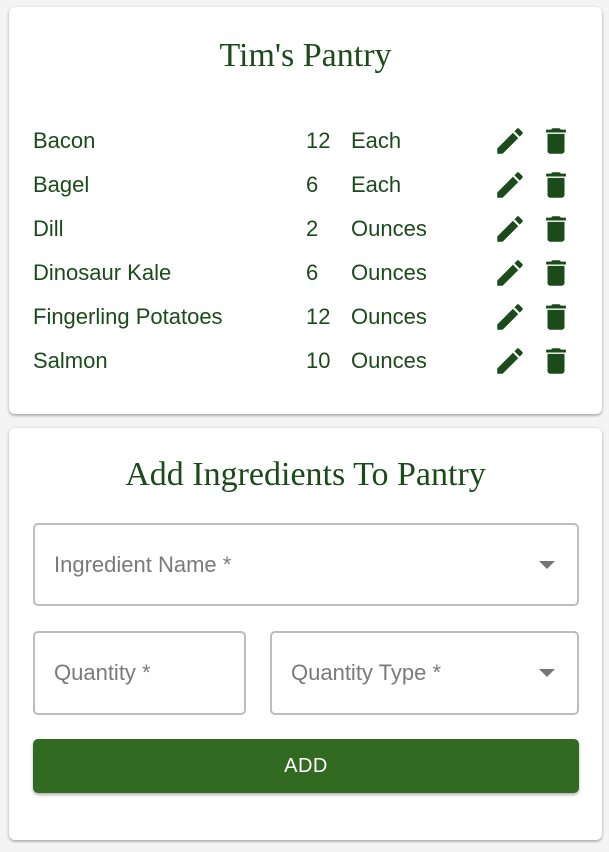  What do you see at coordinates (102, 272) in the screenshot?
I see `item-name: Dinosaur Kale` at bounding box center [102, 272].